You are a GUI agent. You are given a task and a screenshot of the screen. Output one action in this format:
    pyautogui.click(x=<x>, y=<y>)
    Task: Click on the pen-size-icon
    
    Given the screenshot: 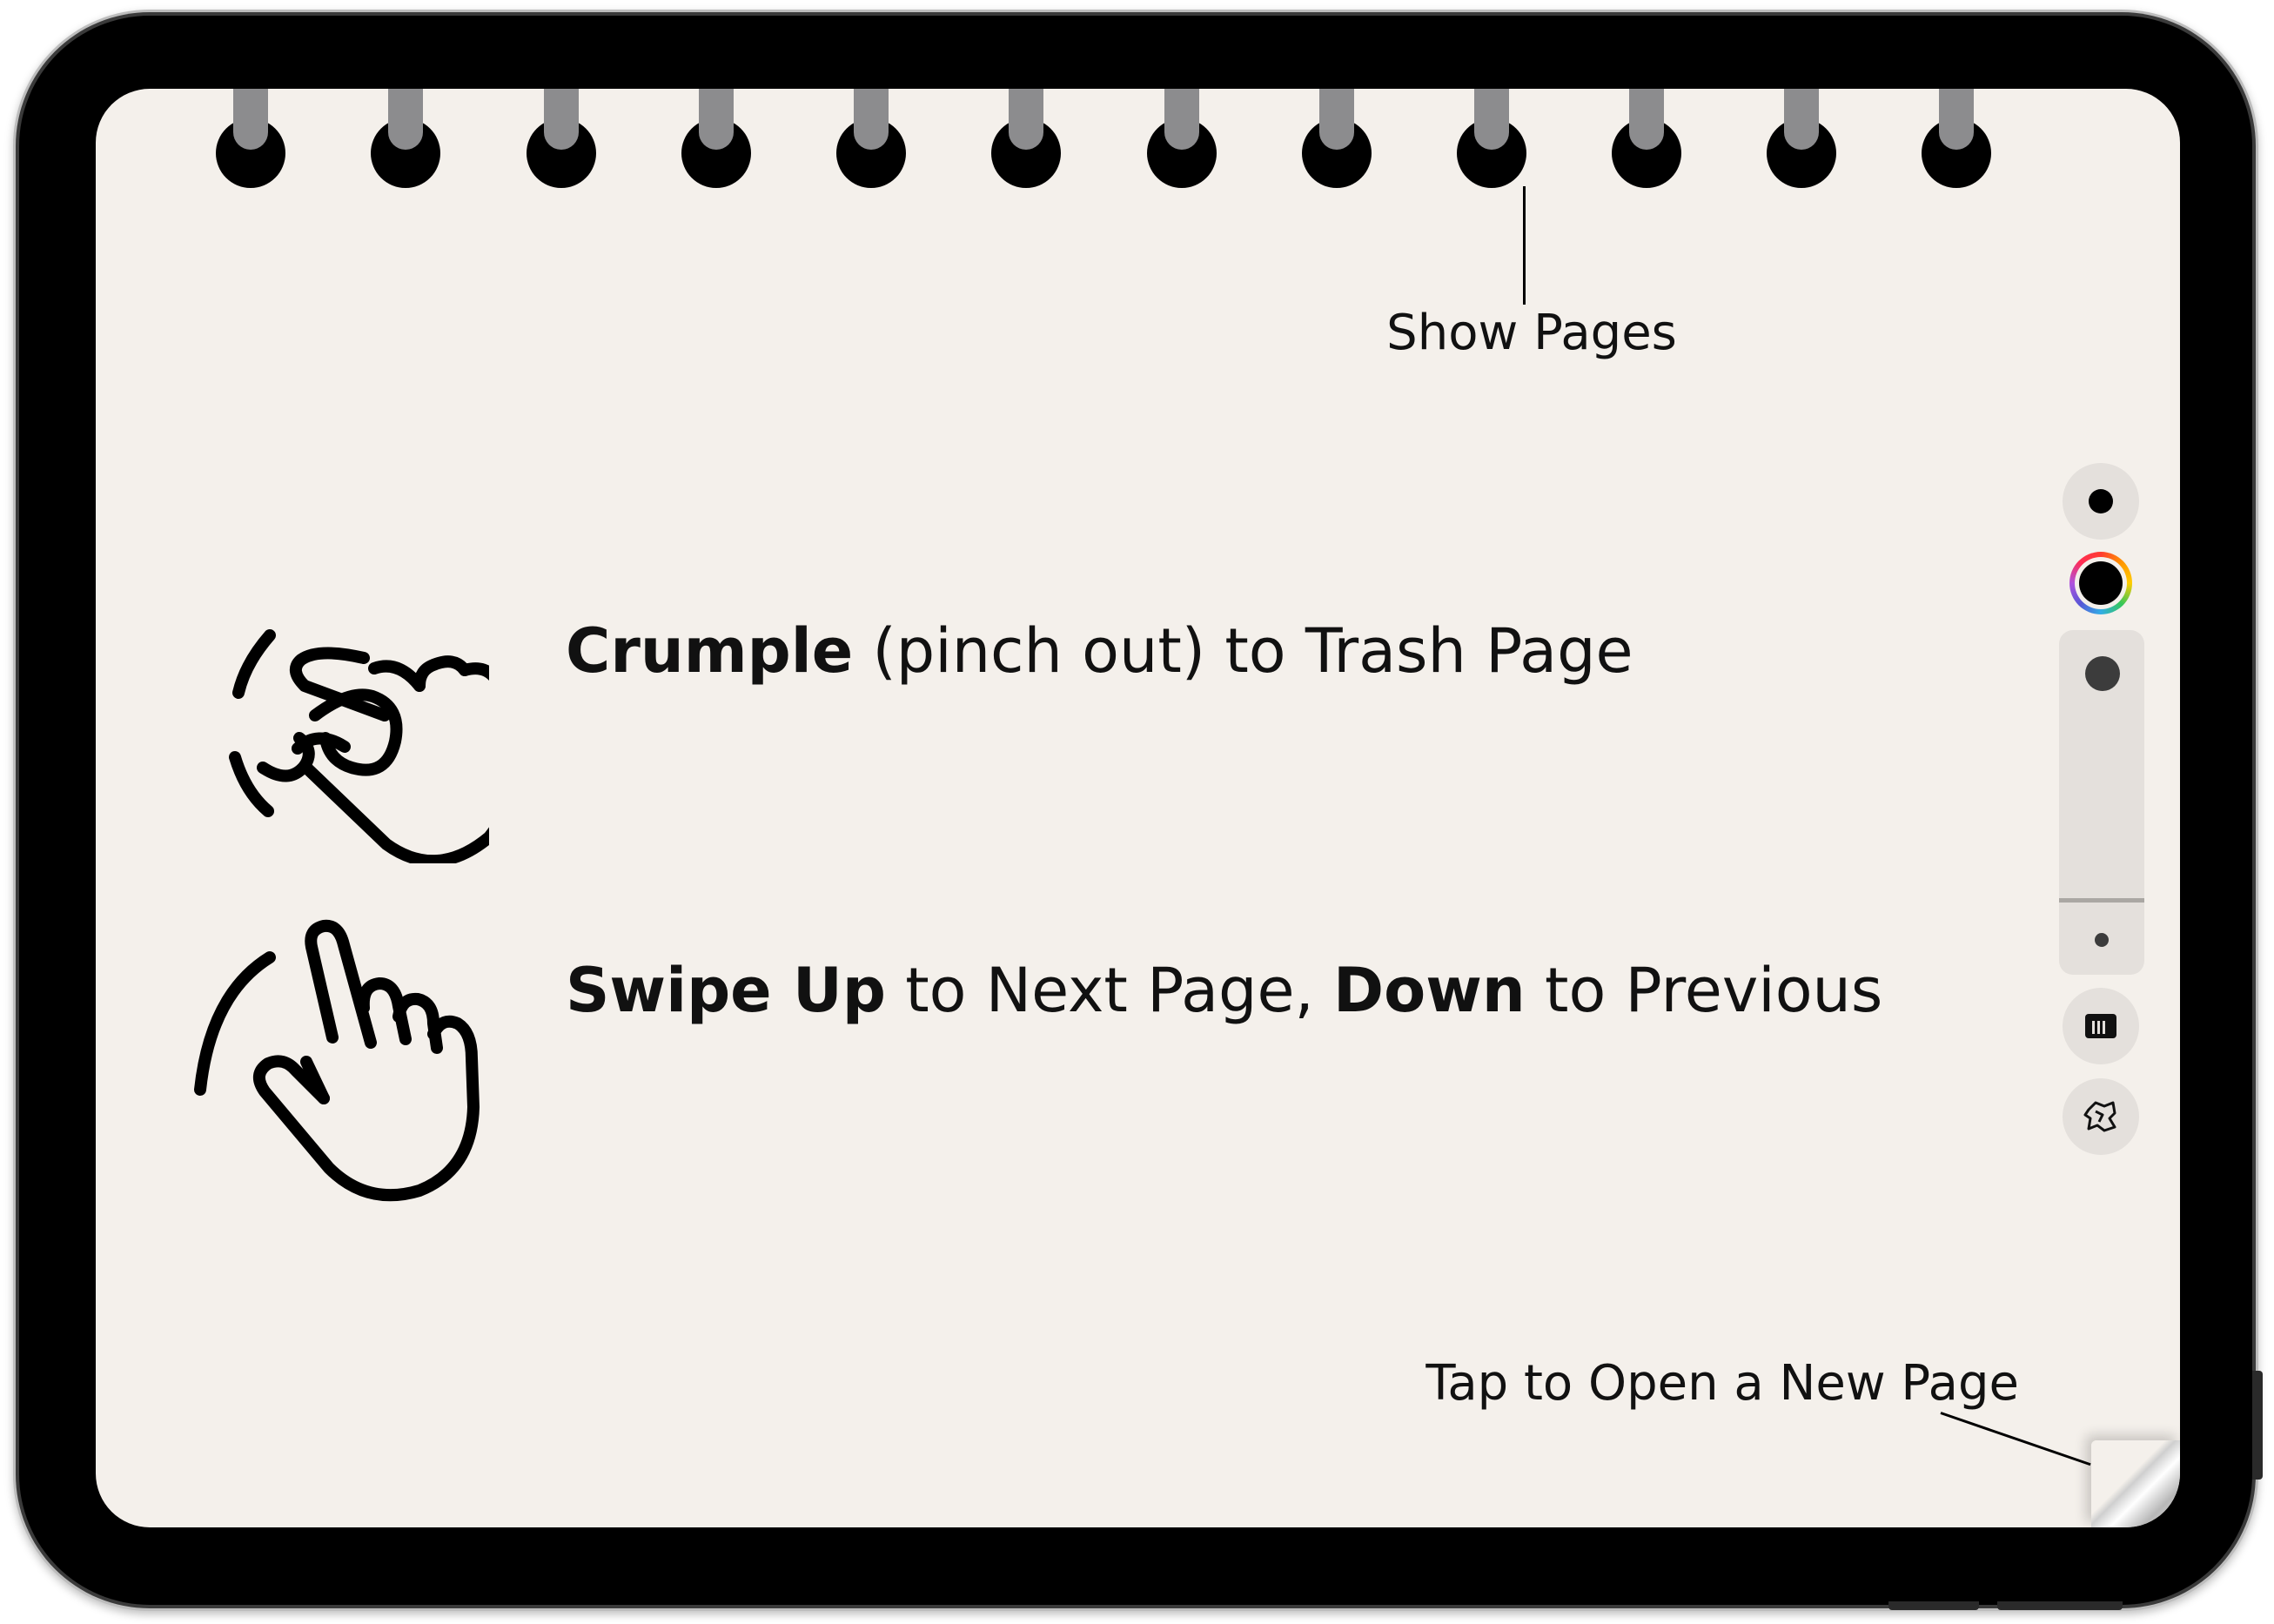 What is the action you would take?
    pyautogui.click(x=2101, y=501)
    